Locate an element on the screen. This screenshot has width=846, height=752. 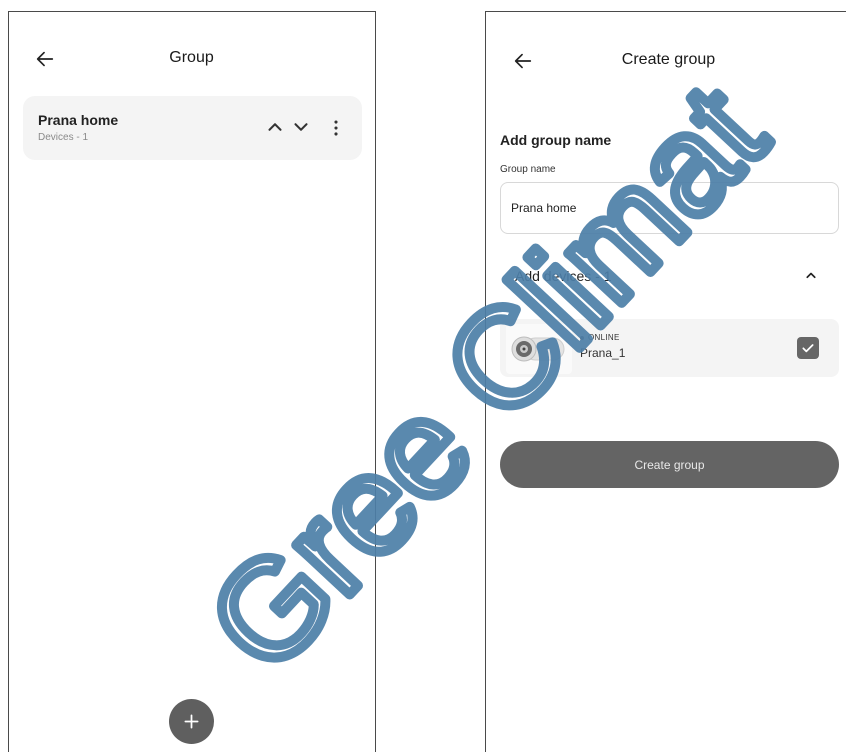
add-group-button is located at coordinates (191, 721).